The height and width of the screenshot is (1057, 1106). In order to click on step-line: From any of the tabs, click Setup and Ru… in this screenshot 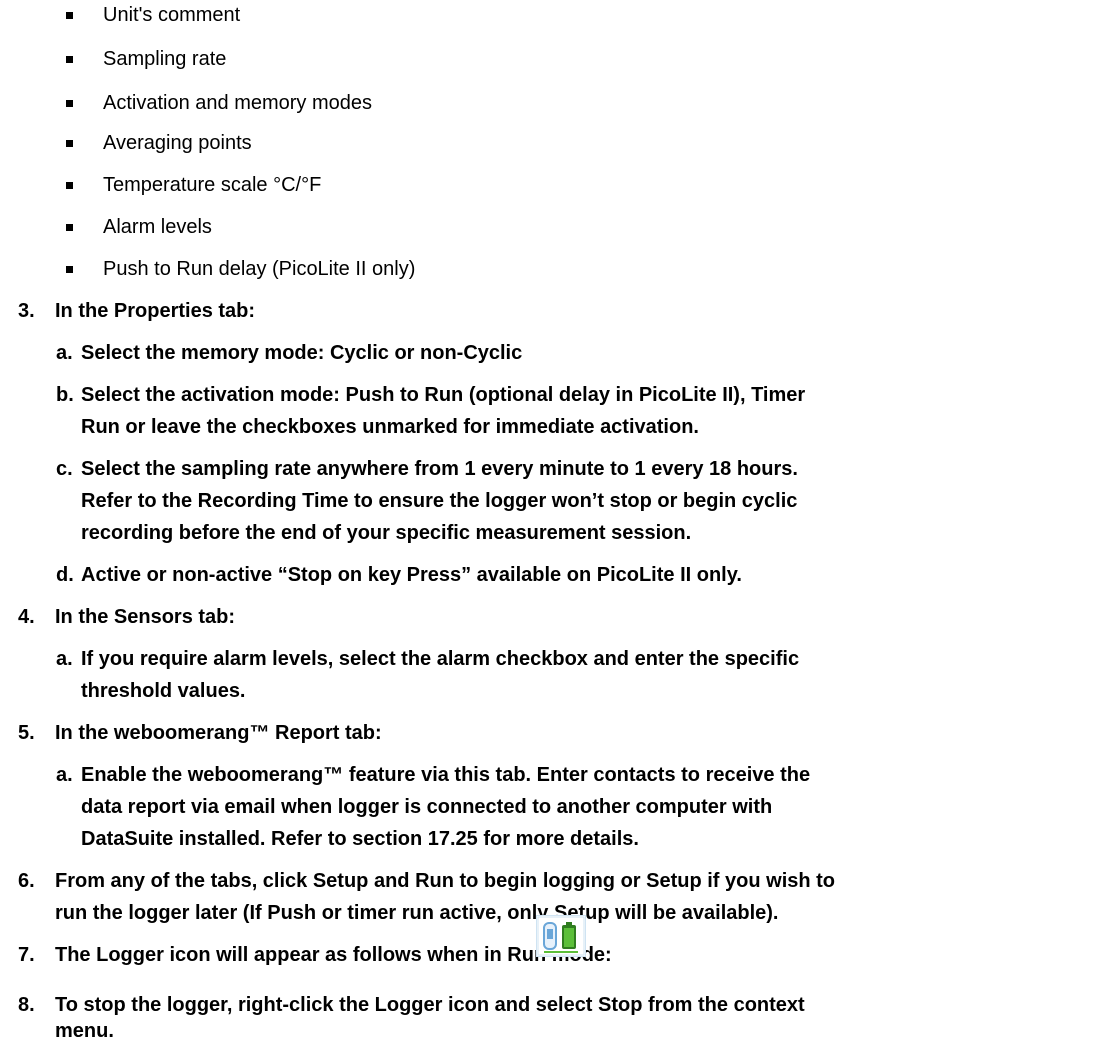, I will do `click(445, 881)`.